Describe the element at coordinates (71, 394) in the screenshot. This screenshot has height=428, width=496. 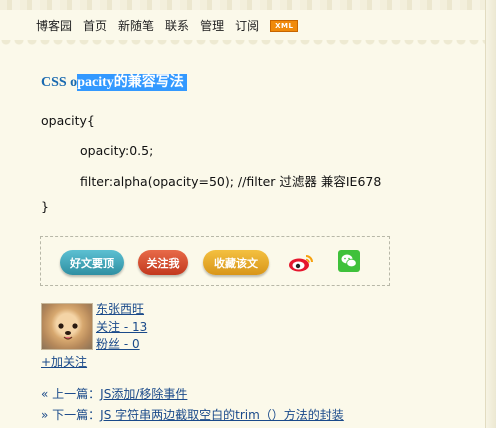
I see `prev-post-label: « 上一篇：` at that location.